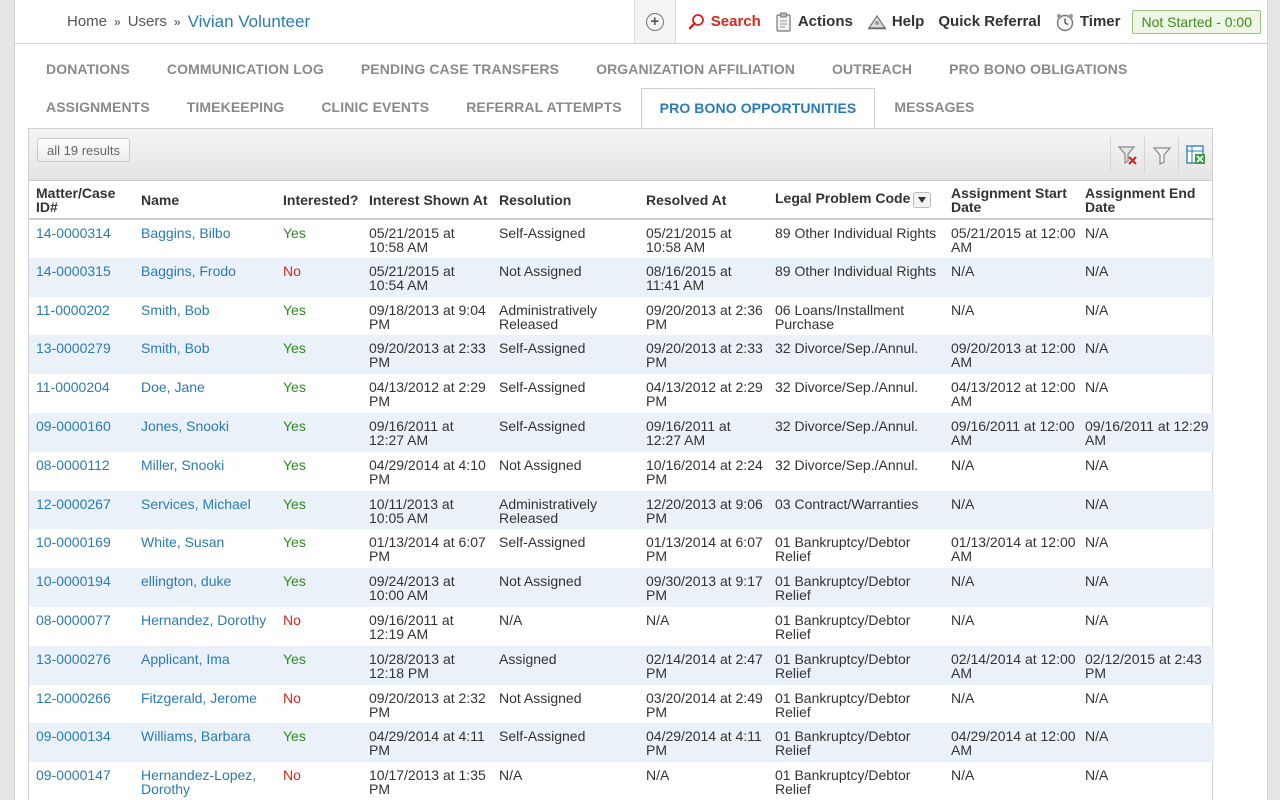  What do you see at coordinates (81, 548) in the screenshot?
I see `matter-id-link: 10-0000169` at bounding box center [81, 548].